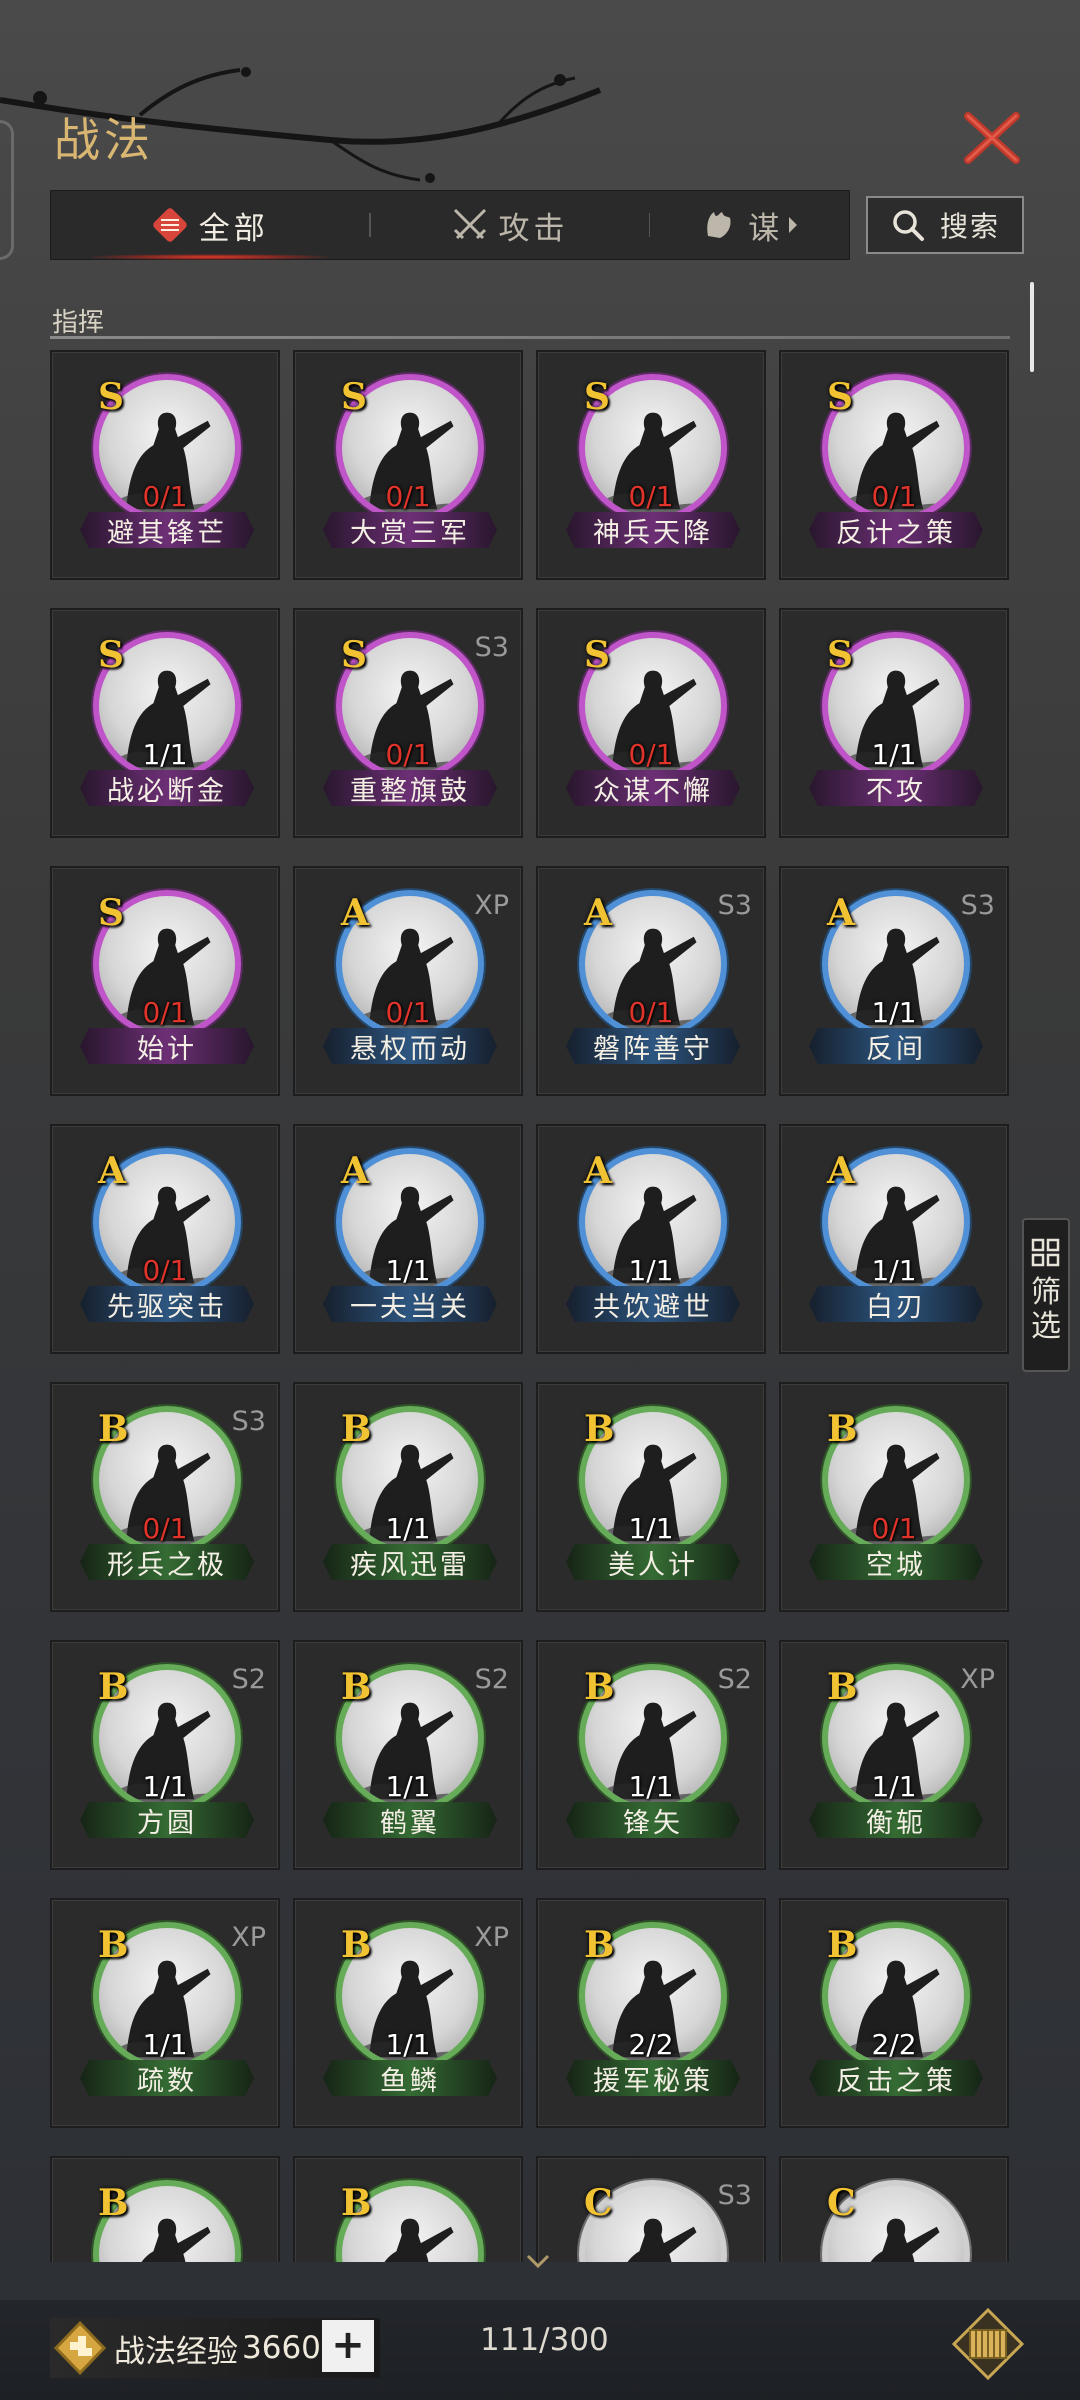  What do you see at coordinates (530, 337) in the screenshot?
I see `section-divider` at bounding box center [530, 337].